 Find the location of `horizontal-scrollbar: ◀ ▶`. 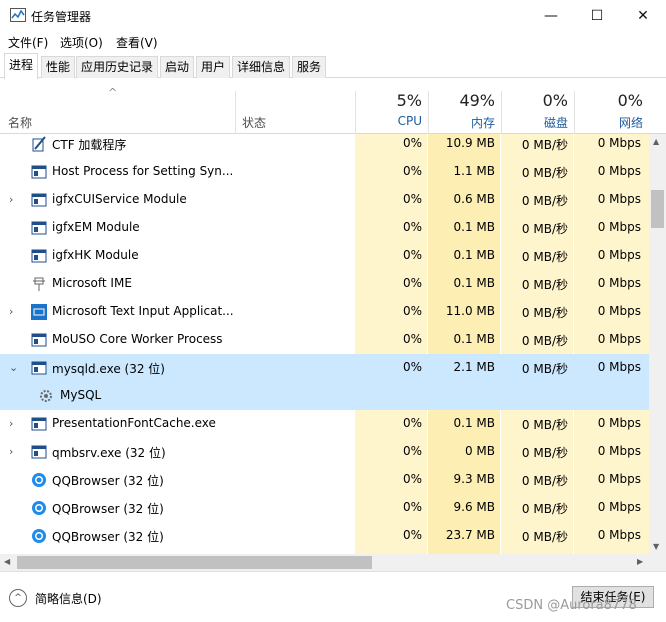

horizontal-scrollbar: ◀ ▶ is located at coordinates (333, 562).